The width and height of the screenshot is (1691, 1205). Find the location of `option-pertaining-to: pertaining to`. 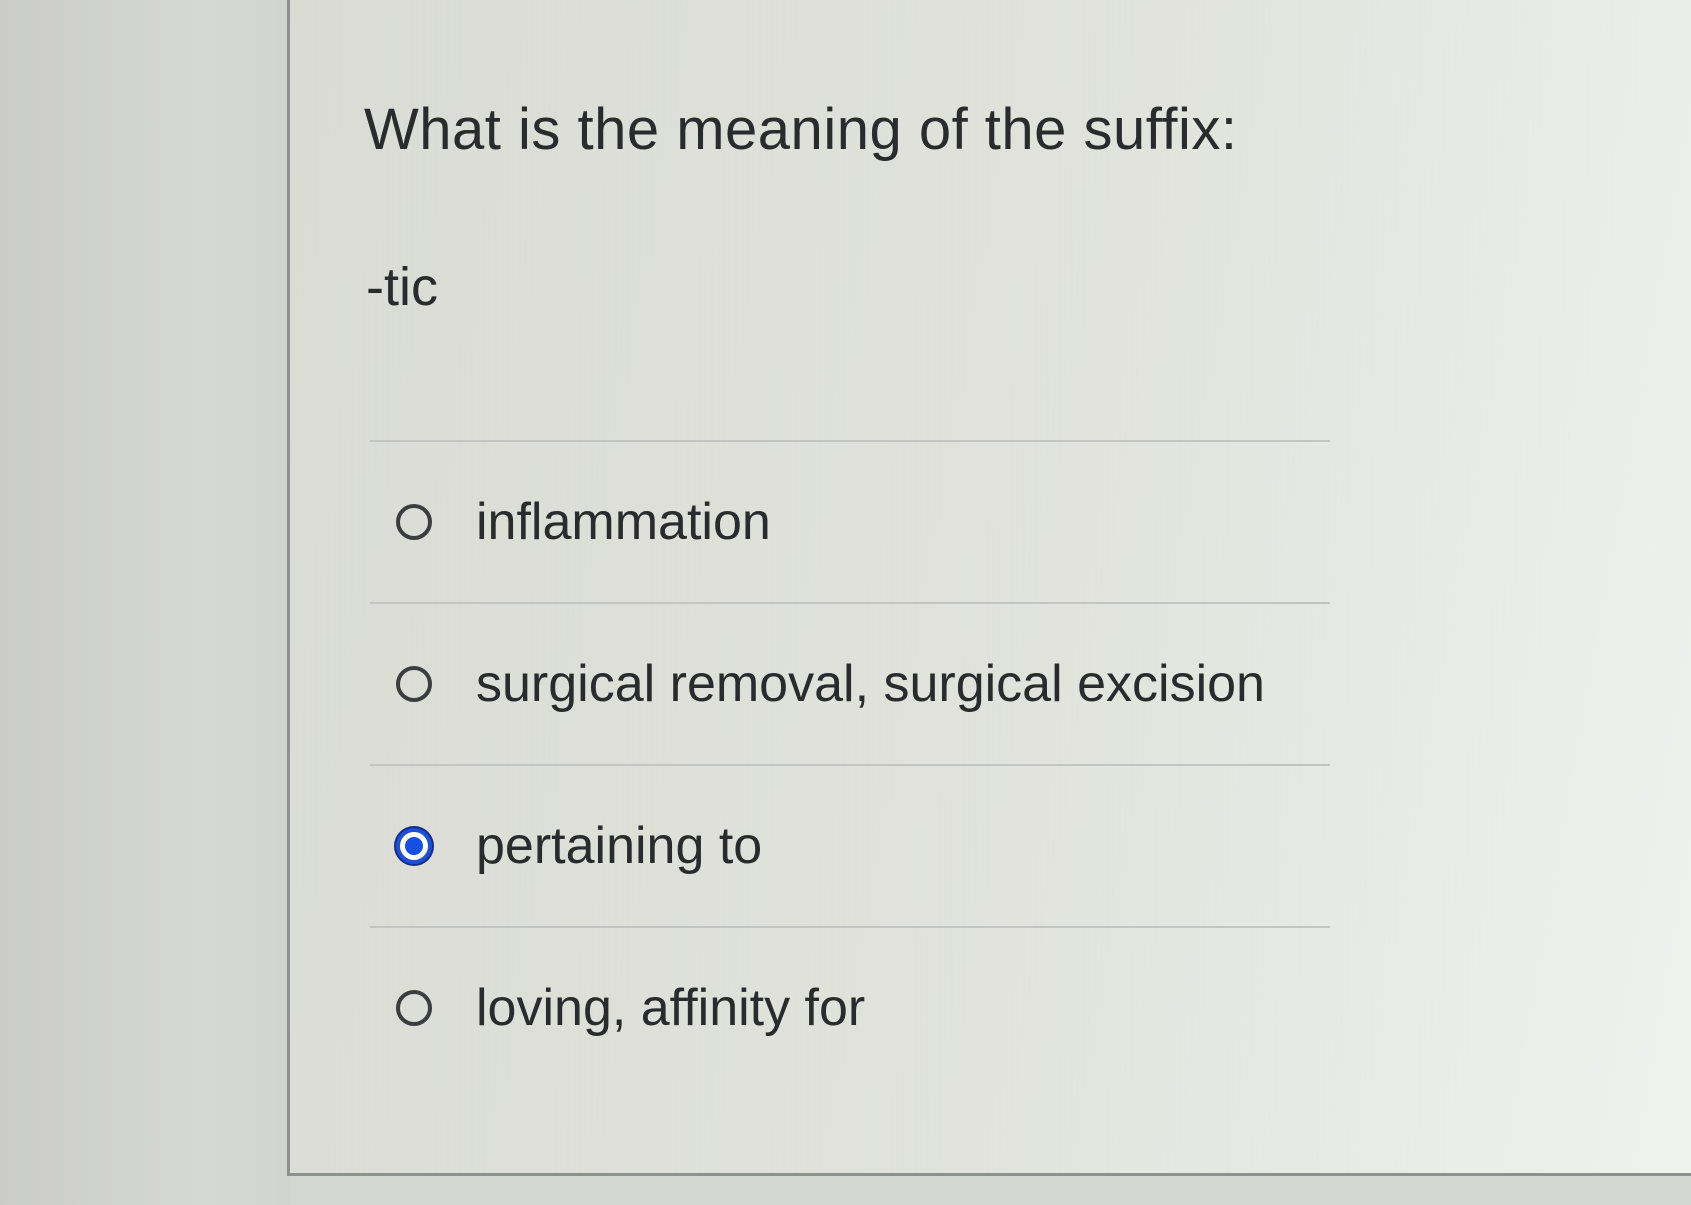

option-pertaining-to: pertaining to is located at coordinates (1020, 846).